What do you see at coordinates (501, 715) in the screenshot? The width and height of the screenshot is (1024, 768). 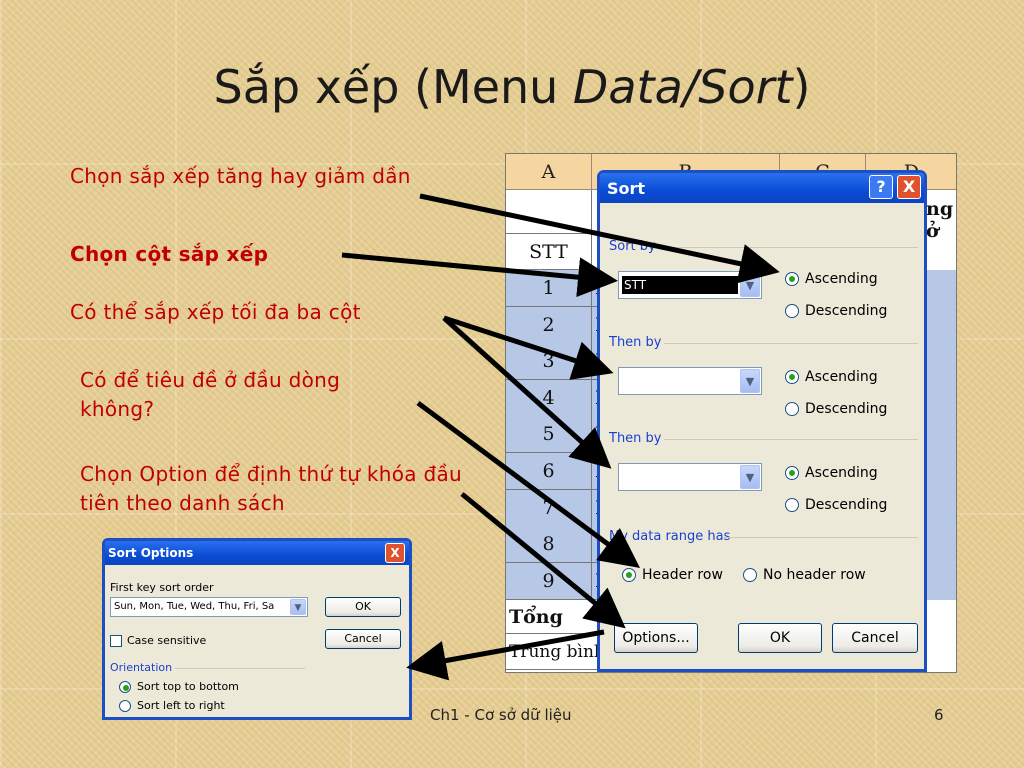 I see `slide-footer: Ch1 - Cơ sở dữ liệu` at bounding box center [501, 715].